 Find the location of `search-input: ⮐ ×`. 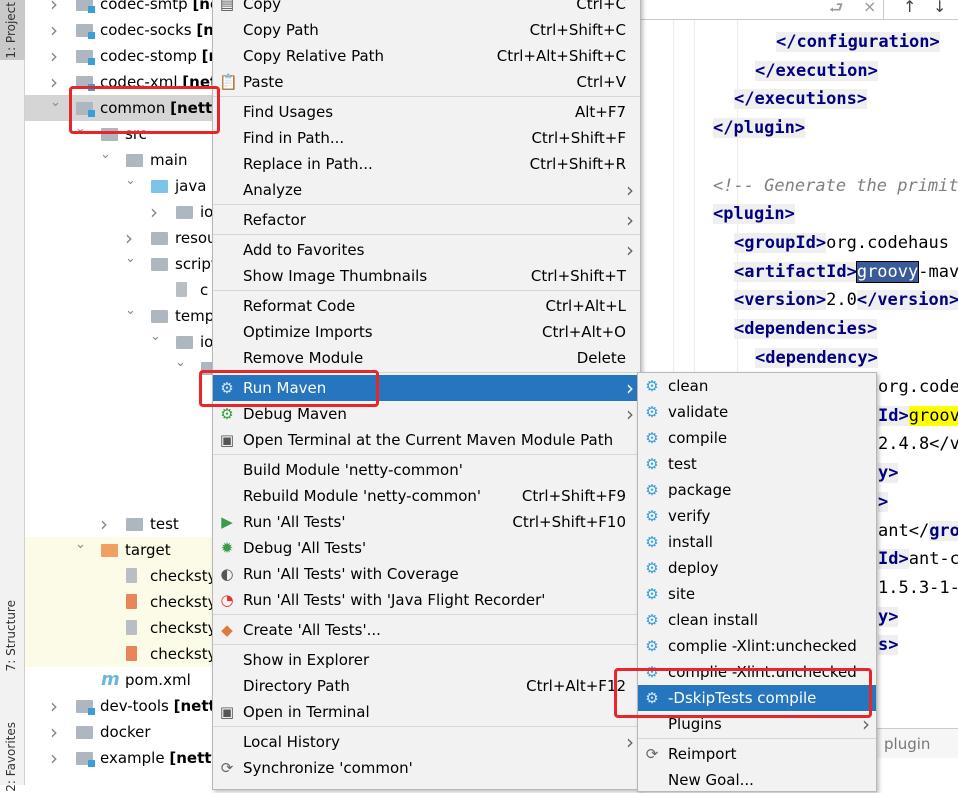

search-input: ⮐ × is located at coordinates (762, 10).